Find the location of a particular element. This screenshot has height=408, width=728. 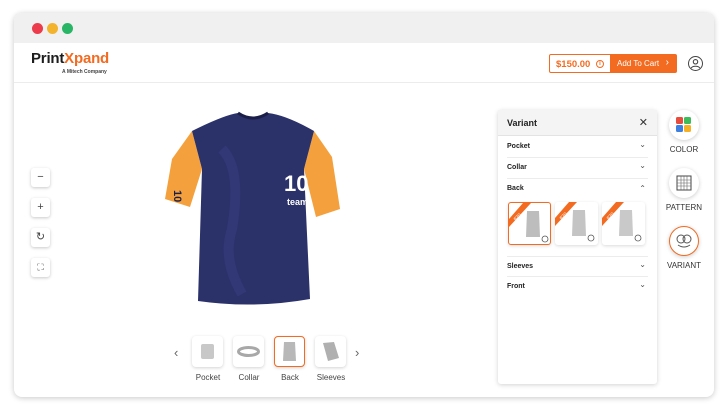

variant-tool-button is located at coordinates (684, 241).